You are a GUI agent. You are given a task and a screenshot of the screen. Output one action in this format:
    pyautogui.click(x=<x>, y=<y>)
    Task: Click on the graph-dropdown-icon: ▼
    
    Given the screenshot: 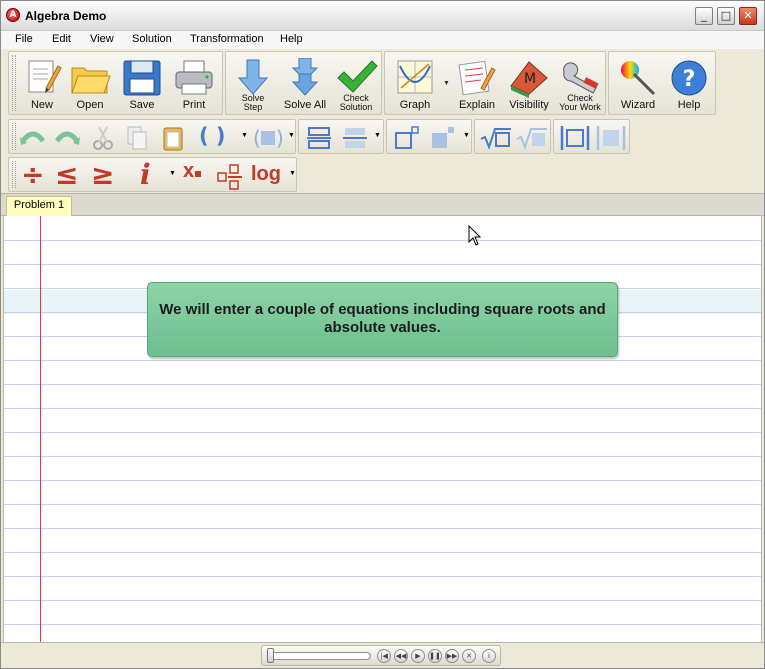 What is the action you would take?
    pyautogui.click(x=446, y=83)
    